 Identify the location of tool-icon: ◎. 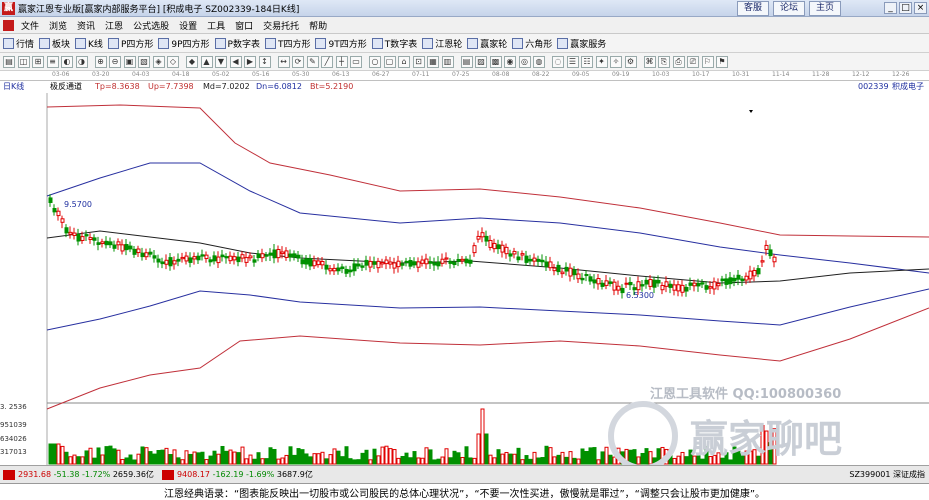
(524, 62).